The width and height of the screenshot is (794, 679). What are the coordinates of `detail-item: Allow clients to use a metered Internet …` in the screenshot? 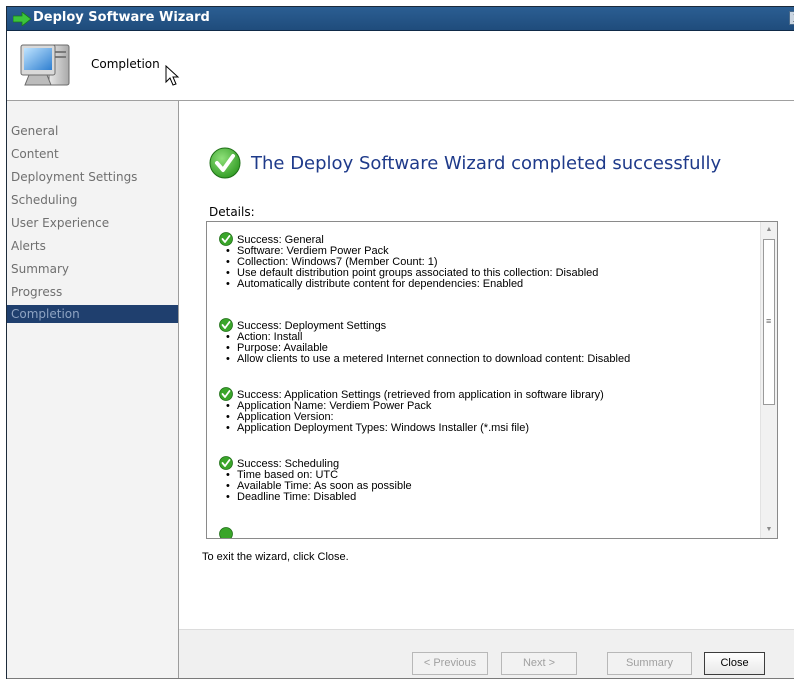 It's located at (486, 360).